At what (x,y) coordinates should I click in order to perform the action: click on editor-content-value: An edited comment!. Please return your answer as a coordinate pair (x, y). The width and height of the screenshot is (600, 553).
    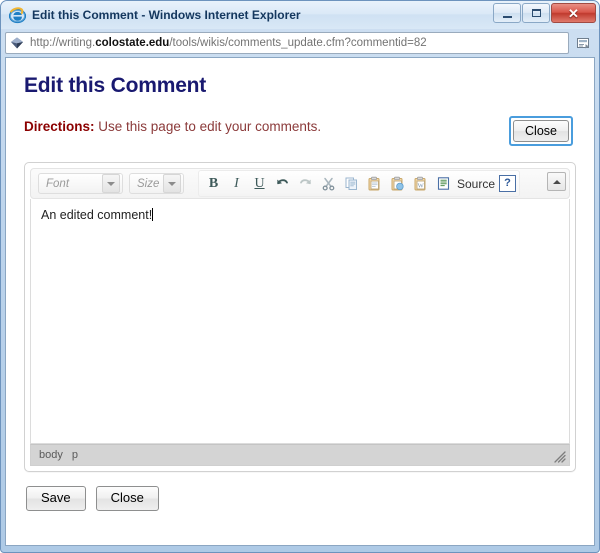
    Looking at the image, I should click on (97, 215).